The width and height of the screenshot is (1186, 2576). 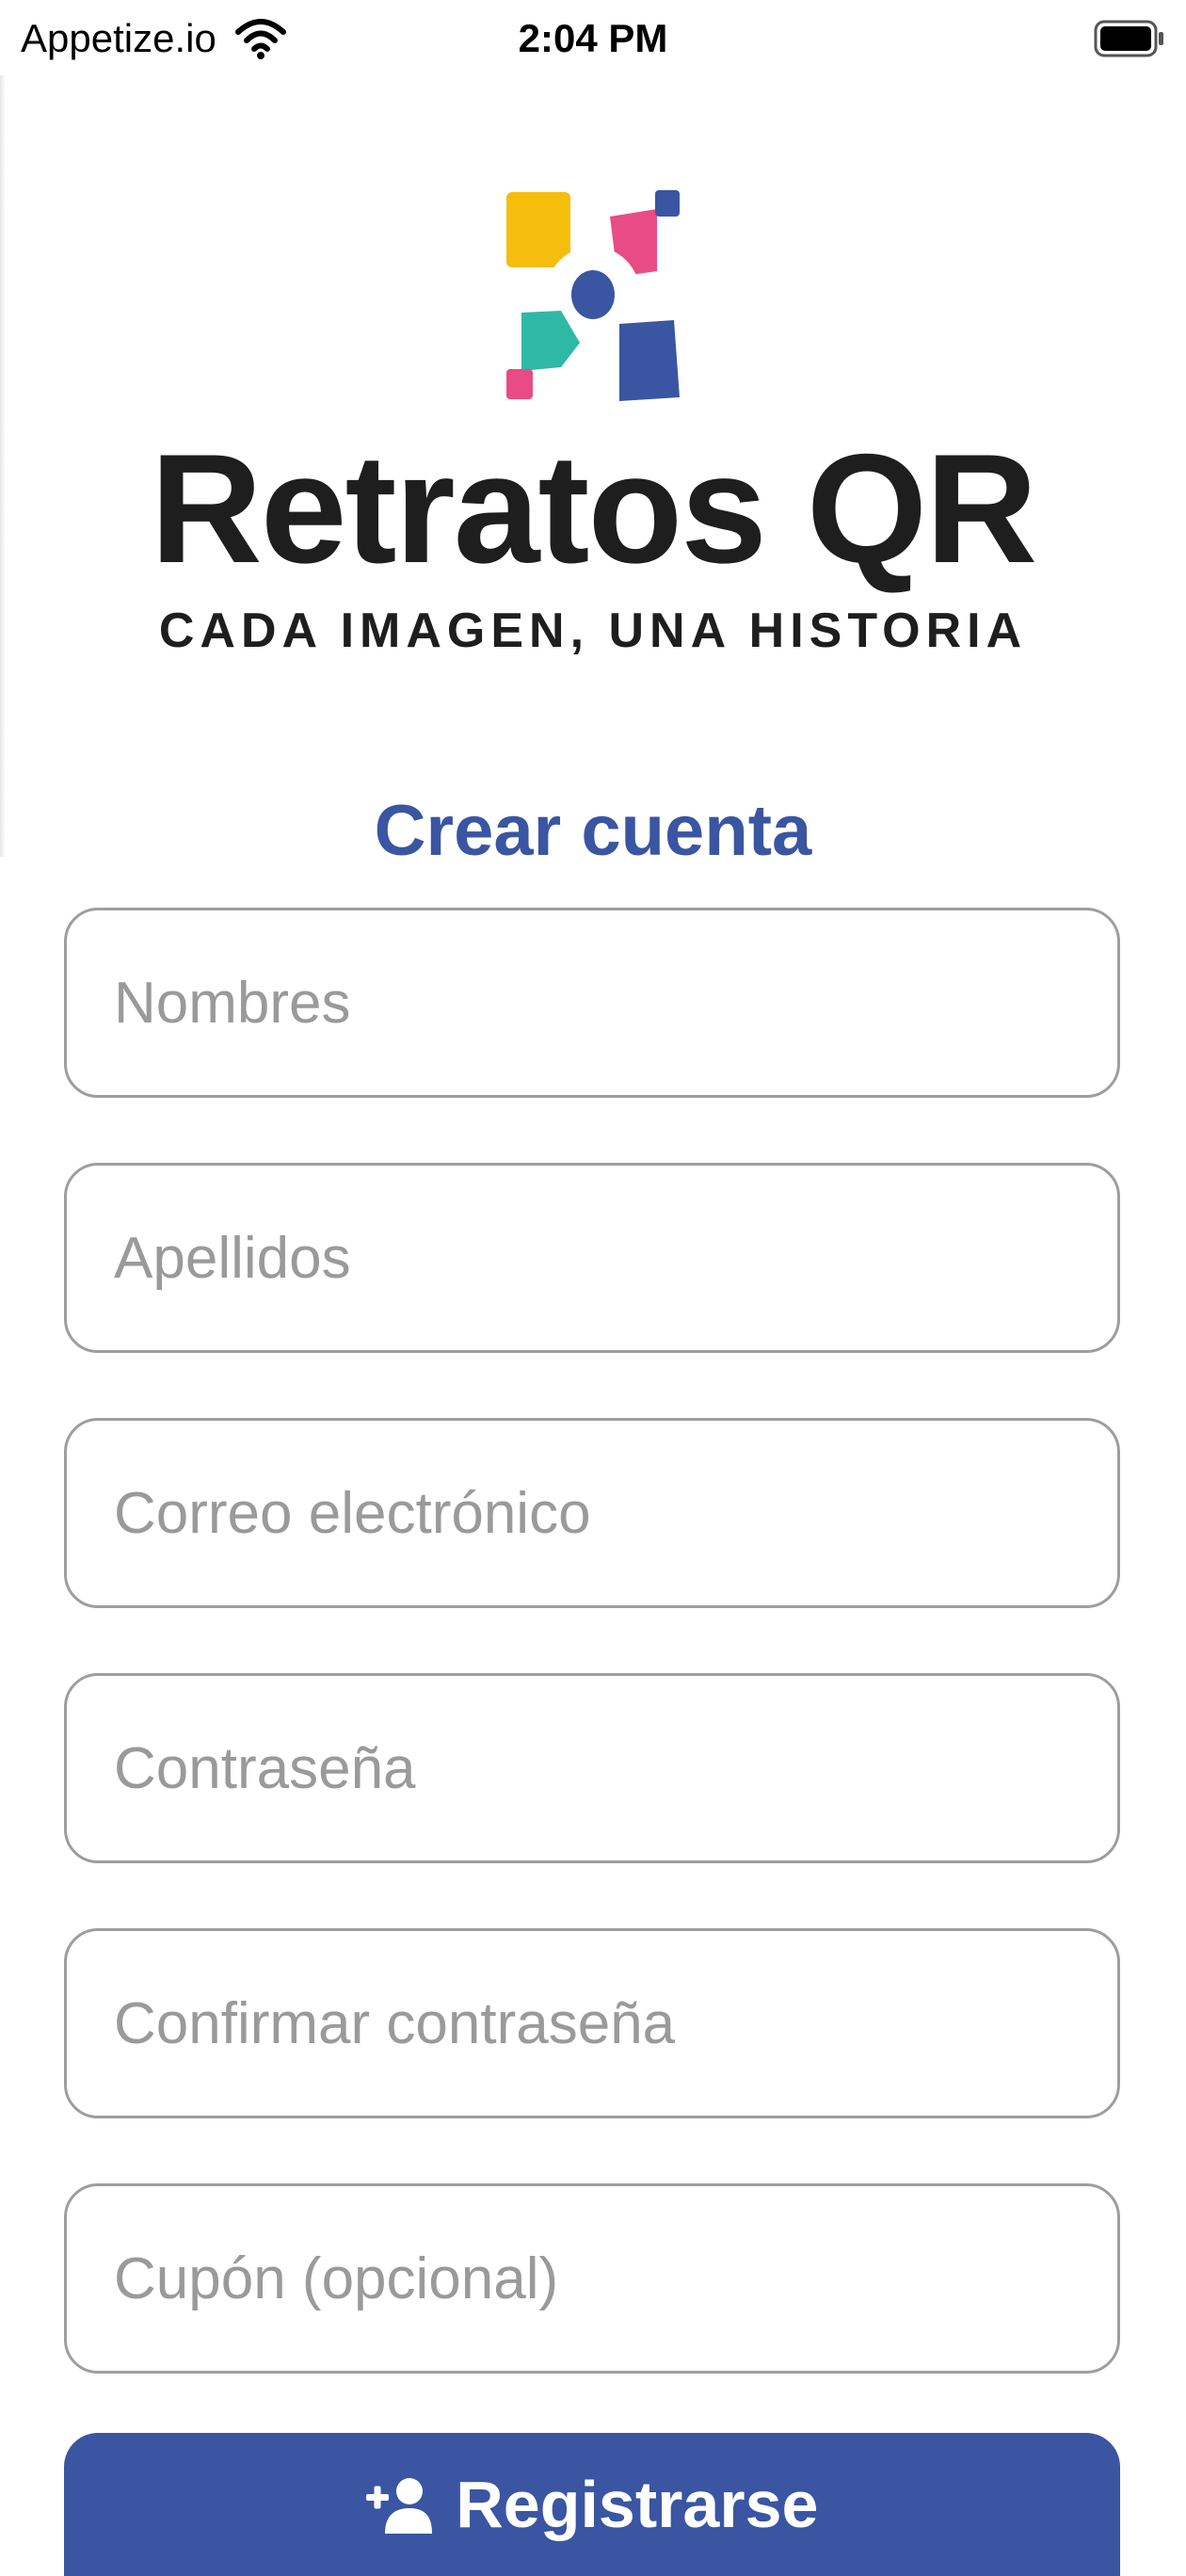 I want to click on register-button-content: Registrarse, so click(x=592, y=2504).